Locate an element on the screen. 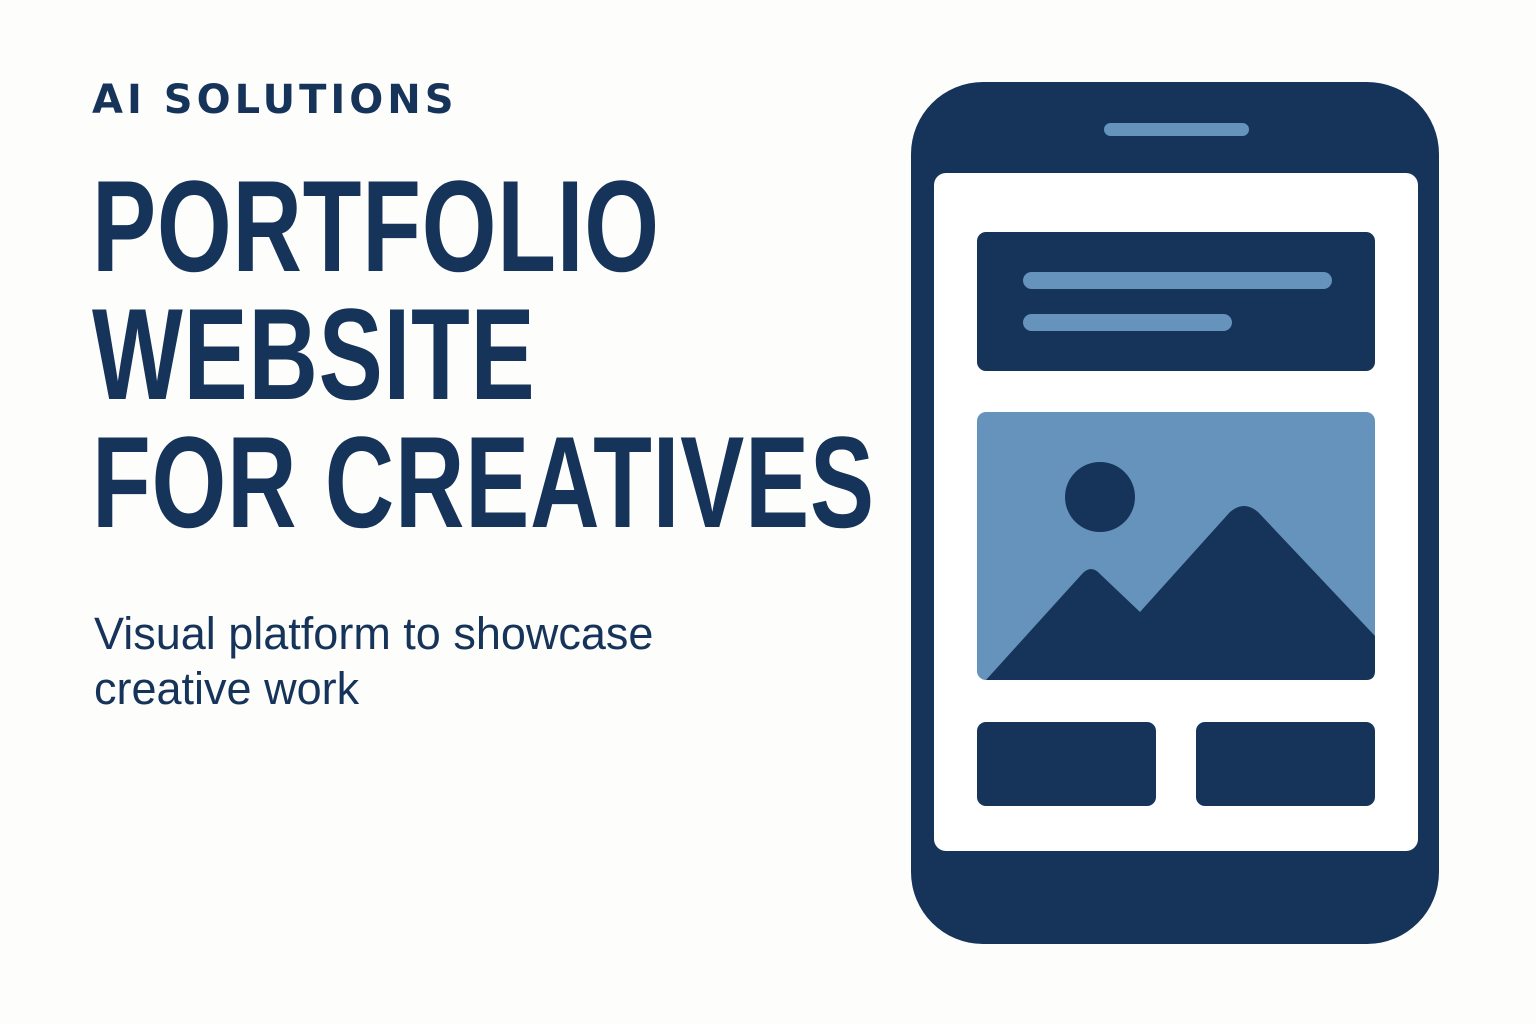  sun-shape is located at coordinates (1100, 497).